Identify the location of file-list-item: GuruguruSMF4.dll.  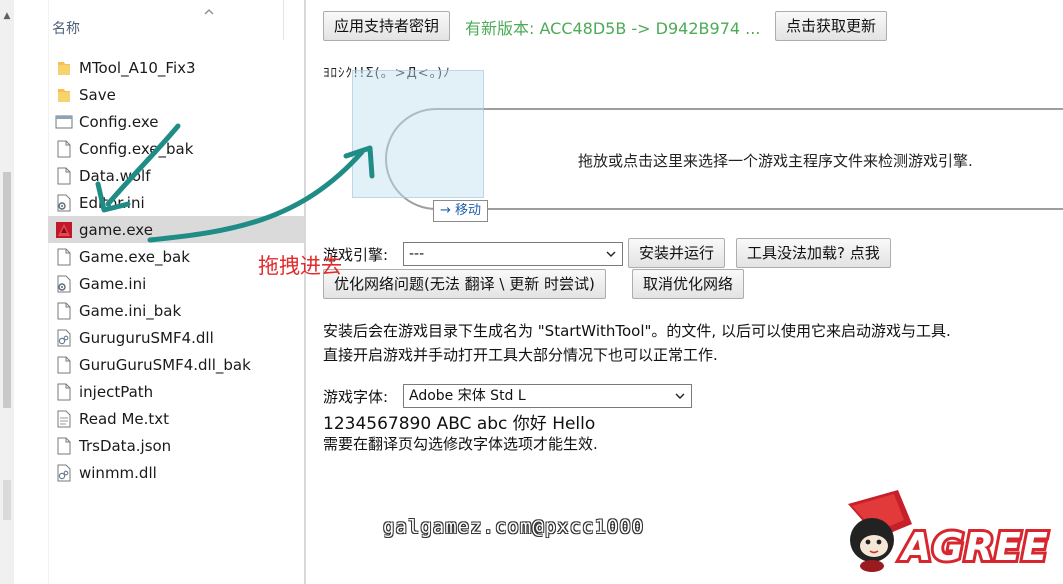
(176, 337).